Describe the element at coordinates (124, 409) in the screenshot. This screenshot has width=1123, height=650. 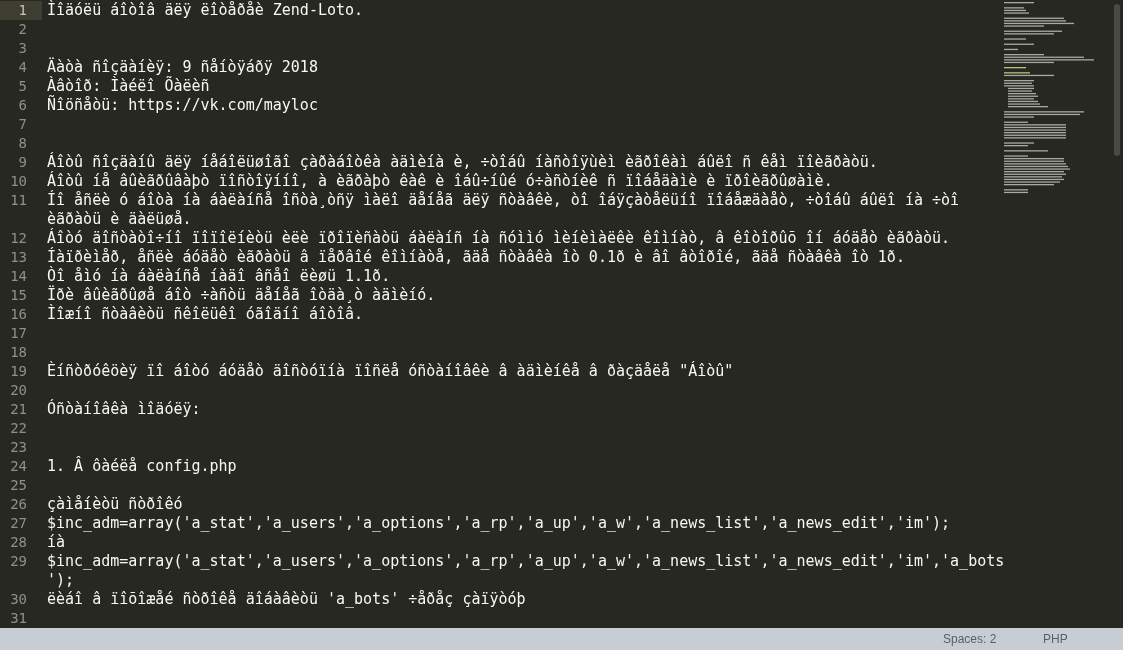
I see `code-line: Óñòàíîâêà ìîäóëÿ:` at that location.